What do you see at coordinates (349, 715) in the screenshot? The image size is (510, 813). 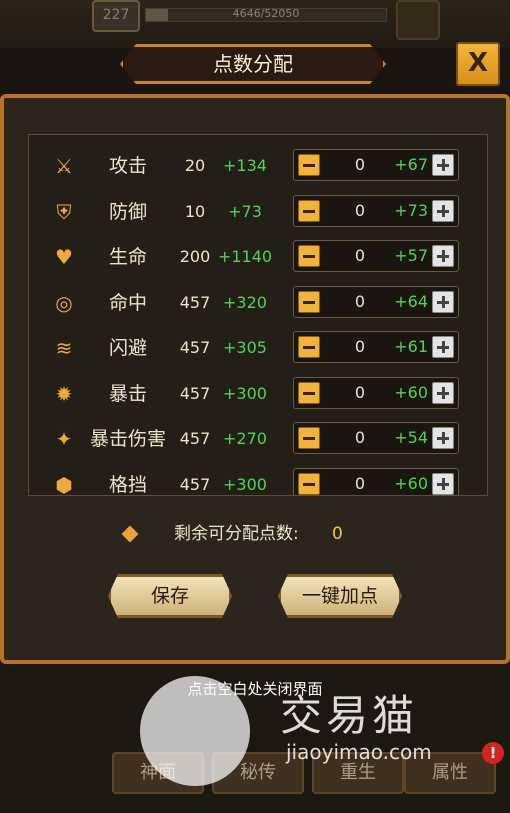 I see `watermark-name: 交易猫` at bounding box center [349, 715].